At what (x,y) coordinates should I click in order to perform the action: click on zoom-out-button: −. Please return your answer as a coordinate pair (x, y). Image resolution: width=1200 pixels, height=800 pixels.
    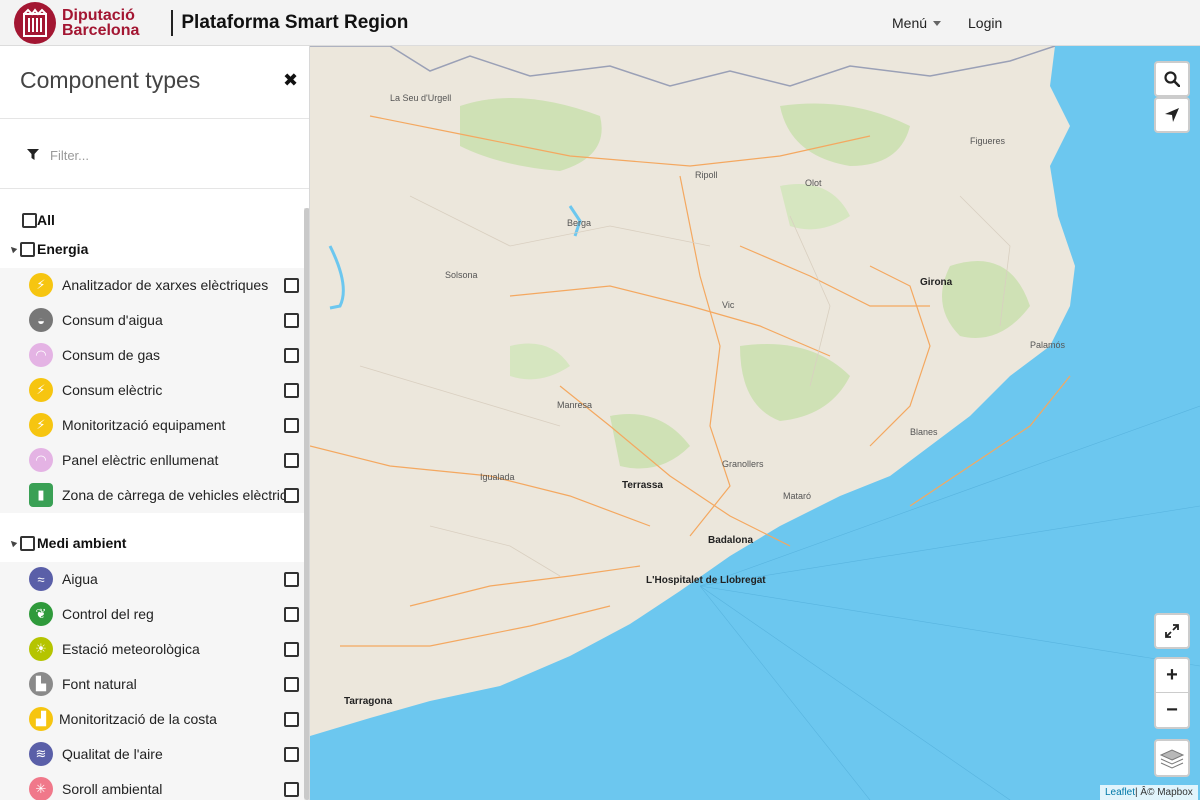
    Looking at the image, I should click on (1172, 710).